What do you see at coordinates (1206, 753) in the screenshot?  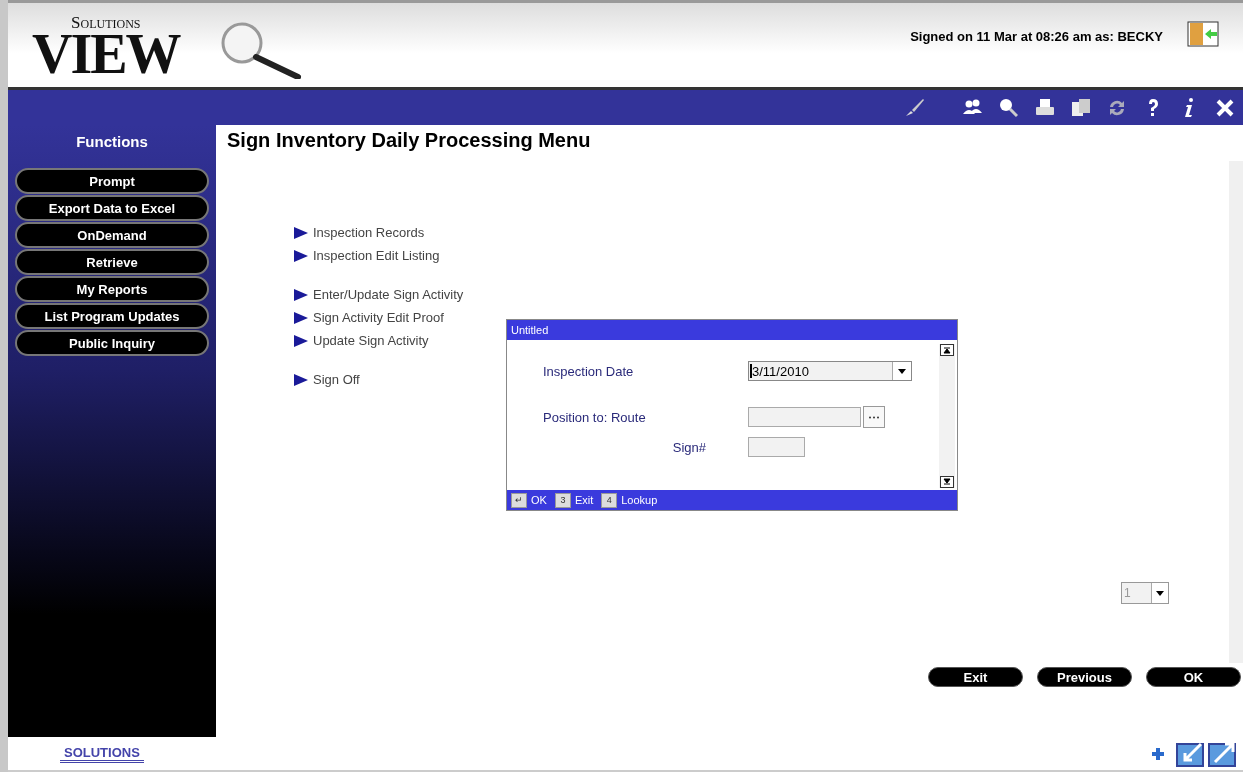 I see `window-arrows-icon` at bounding box center [1206, 753].